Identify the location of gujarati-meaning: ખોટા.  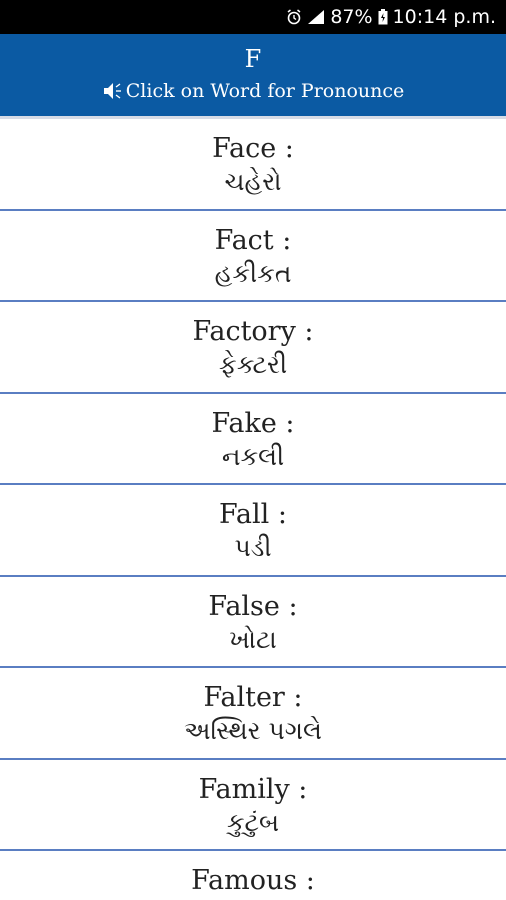
(253, 639).